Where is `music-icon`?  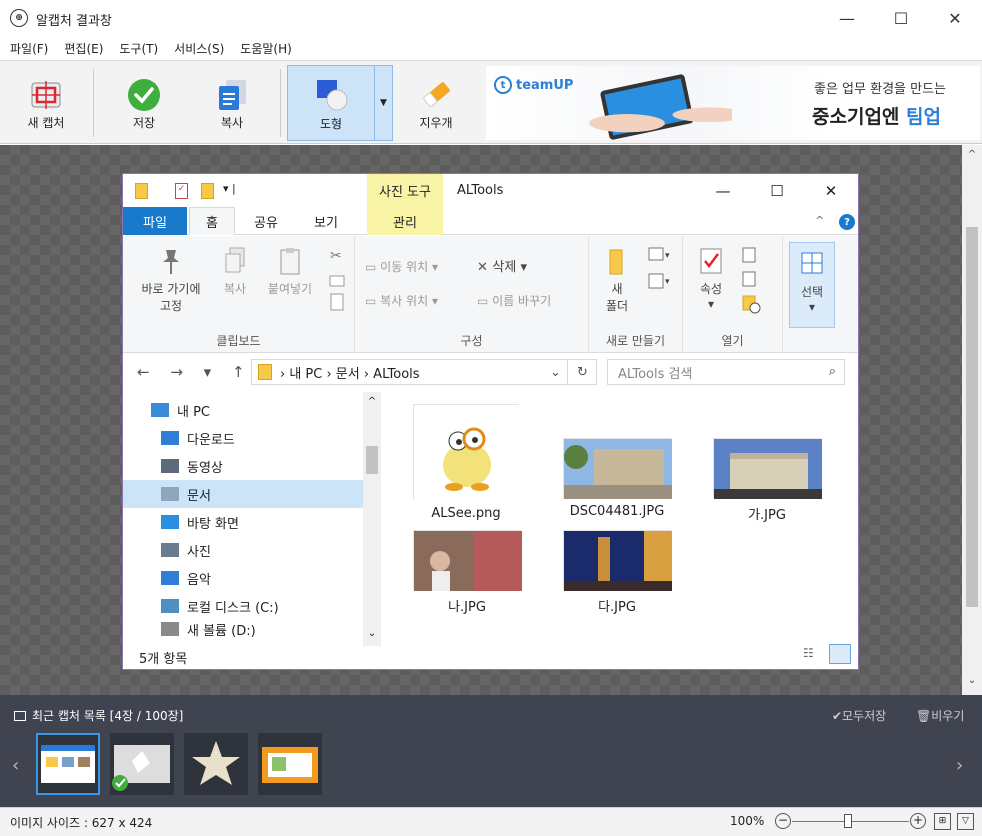
music-icon is located at coordinates (170, 578).